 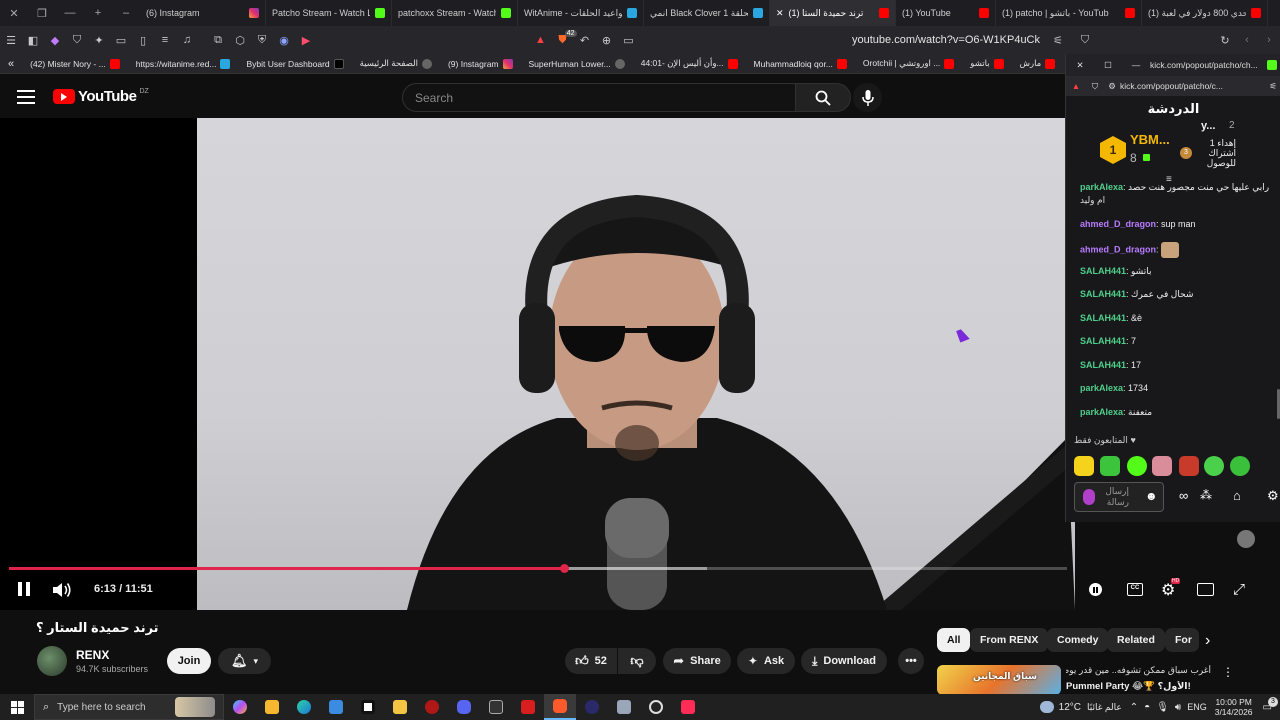 I want to click on epic-games-icon, so click(x=496, y=707).